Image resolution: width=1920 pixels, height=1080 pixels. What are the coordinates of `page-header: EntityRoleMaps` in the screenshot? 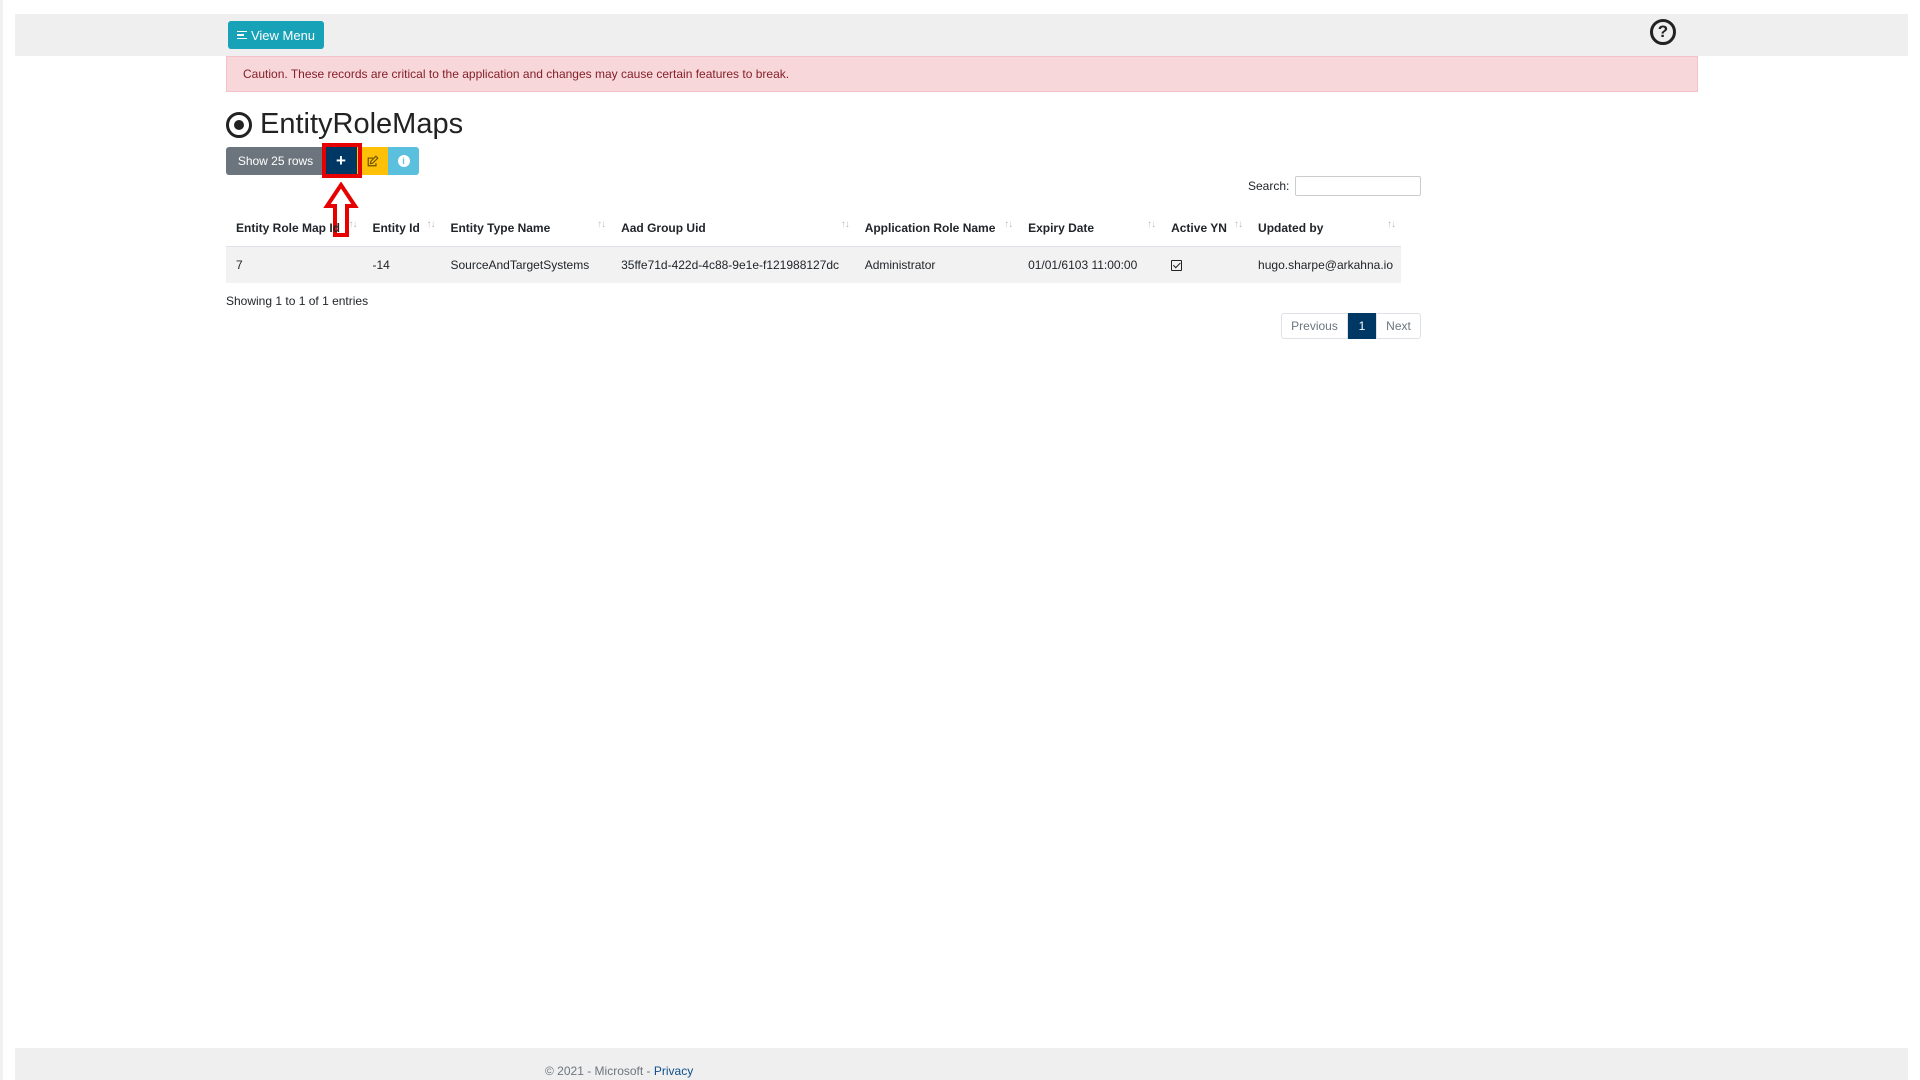 It's located at (344, 124).